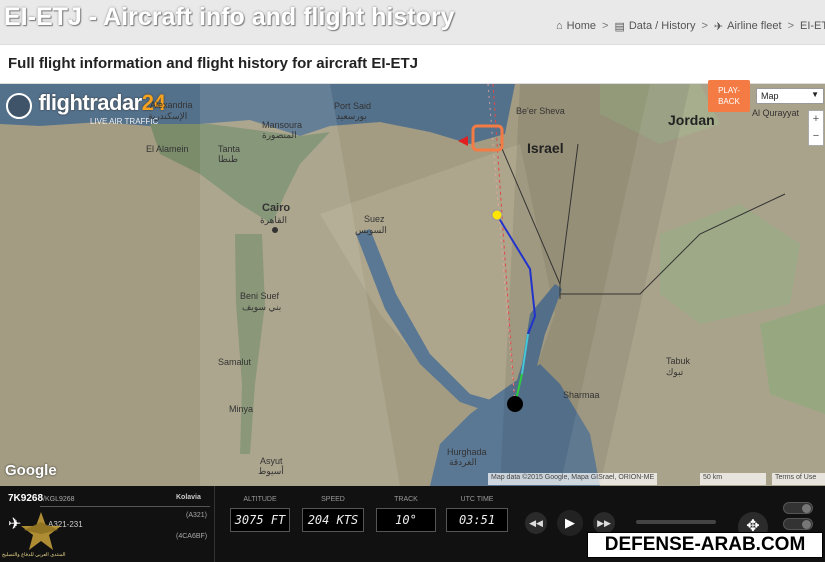 This screenshot has height=562, width=825. Describe the element at coordinates (188, 497) in the screenshot. I see `airline-name: Kolavia` at that location.